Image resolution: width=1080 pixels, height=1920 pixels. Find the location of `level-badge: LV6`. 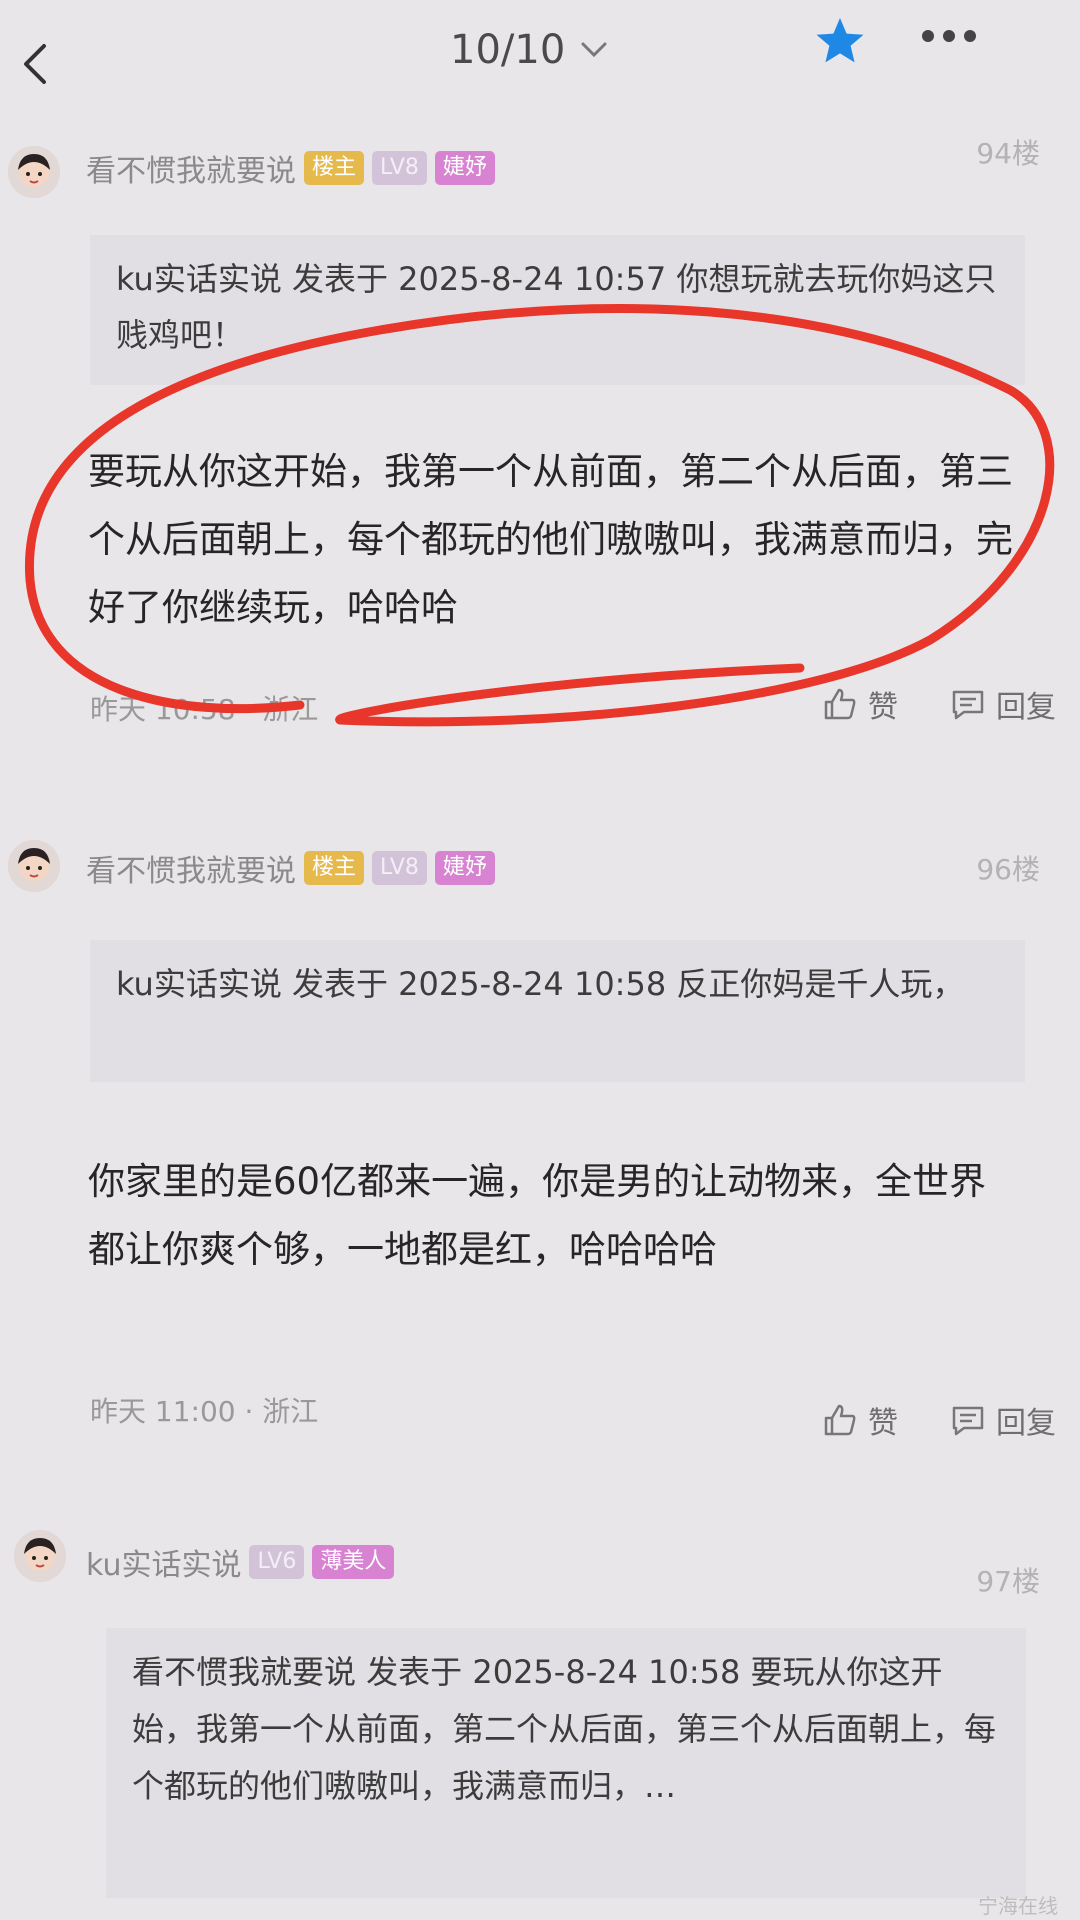

level-badge: LV6 is located at coordinates (277, 1562).